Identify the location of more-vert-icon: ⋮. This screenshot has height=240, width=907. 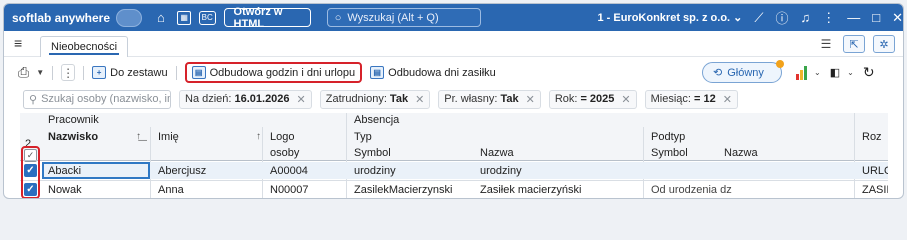
(828, 18).